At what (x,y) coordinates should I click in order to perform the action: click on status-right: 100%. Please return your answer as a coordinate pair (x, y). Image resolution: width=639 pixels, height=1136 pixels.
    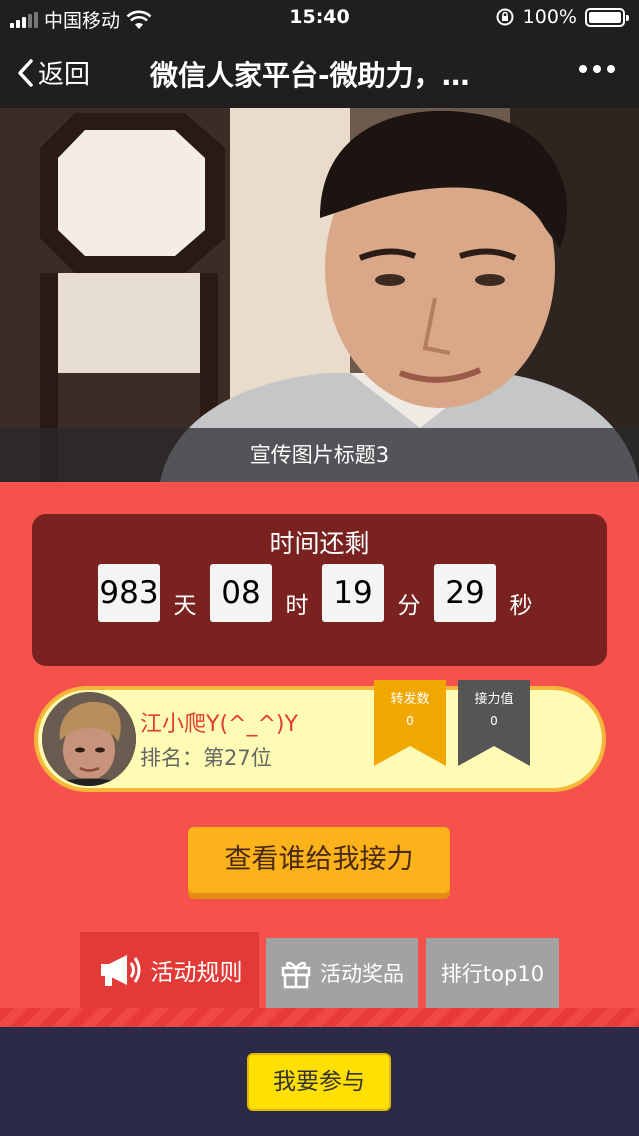
    Looking at the image, I should click on (562, 17).